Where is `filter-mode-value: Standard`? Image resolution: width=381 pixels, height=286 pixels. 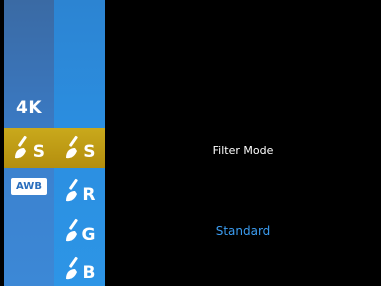
filter-mode-value: Standard is located at coordinates (243, 231).